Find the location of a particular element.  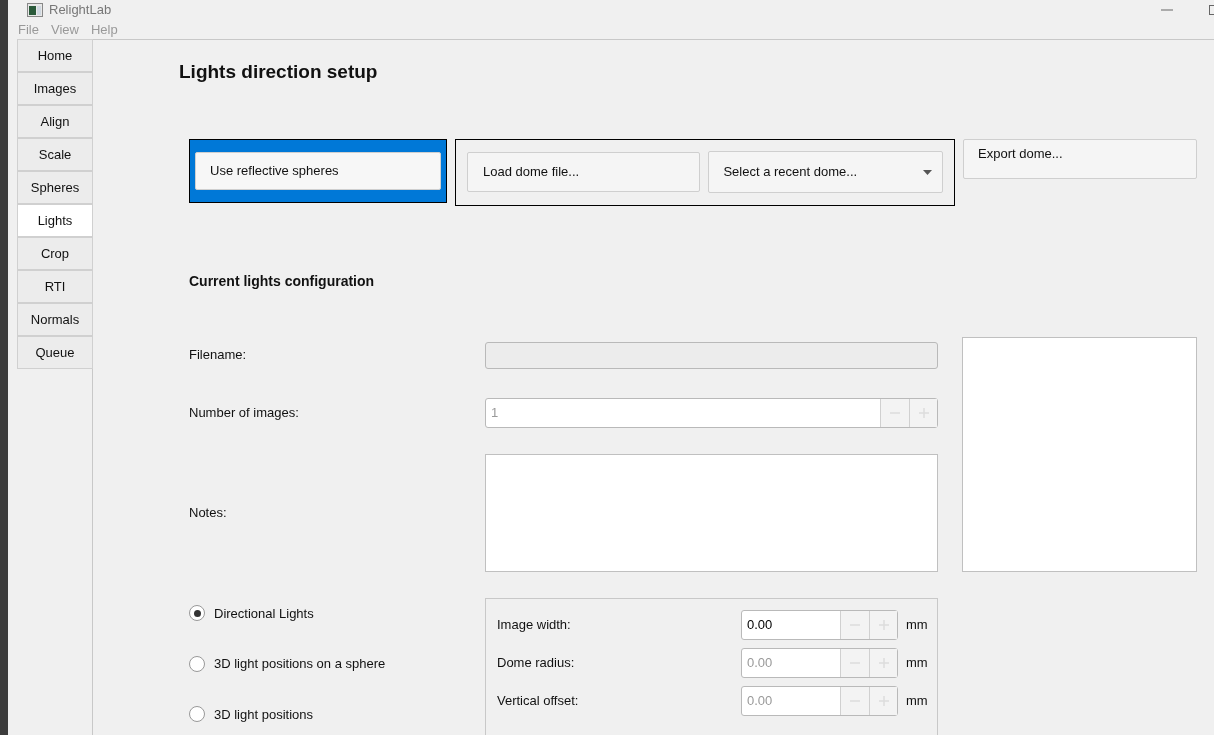

side-tab: Align is located at coordinates (55, 121).